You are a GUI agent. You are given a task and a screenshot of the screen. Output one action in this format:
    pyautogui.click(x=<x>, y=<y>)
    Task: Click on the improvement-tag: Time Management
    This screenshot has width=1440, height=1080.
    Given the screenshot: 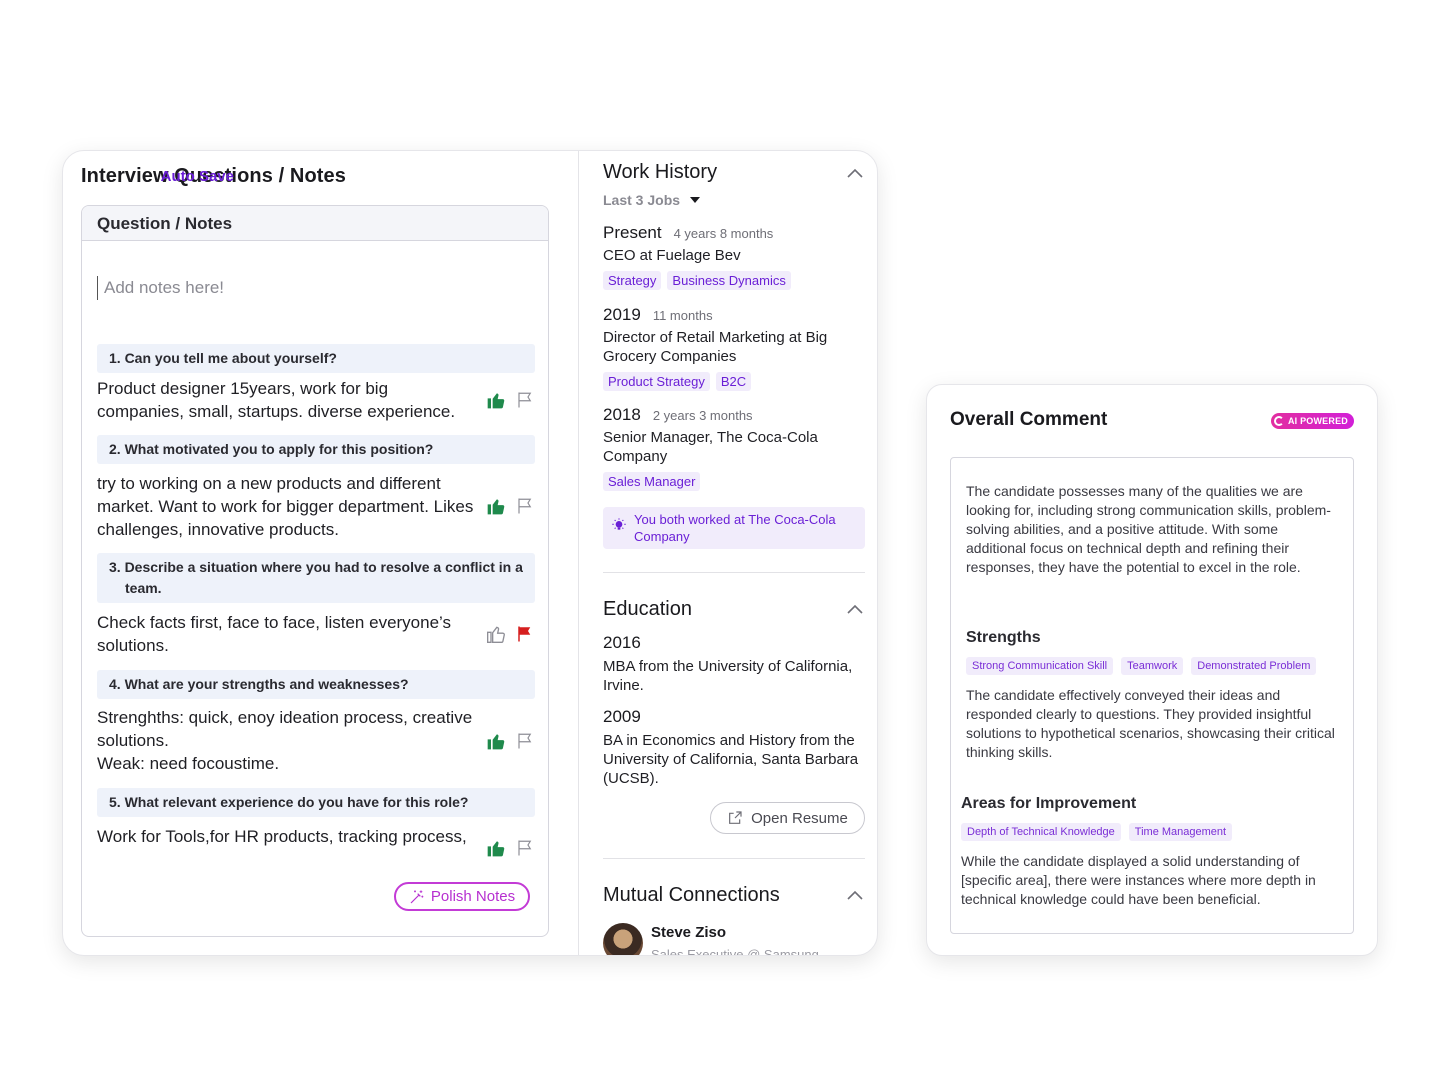 What is the action you would take?
    pyautogui.click(x=1180, y=832)
    